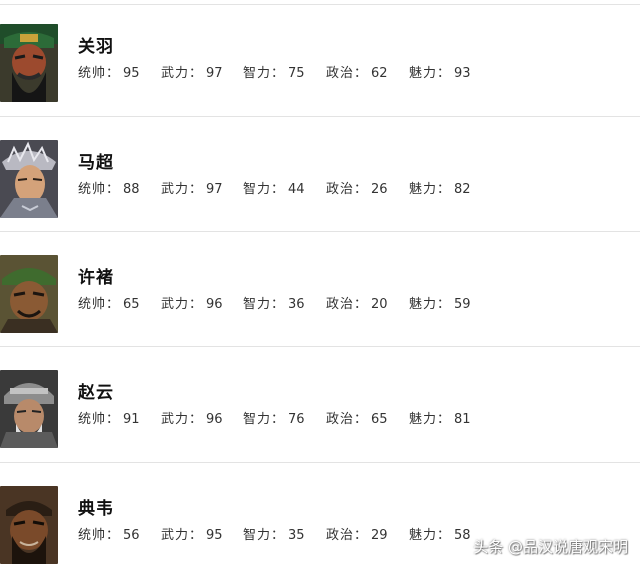  Describe the element at coordinates (462, 304) in the screenshot. I see `stat-value: 59` at that location.